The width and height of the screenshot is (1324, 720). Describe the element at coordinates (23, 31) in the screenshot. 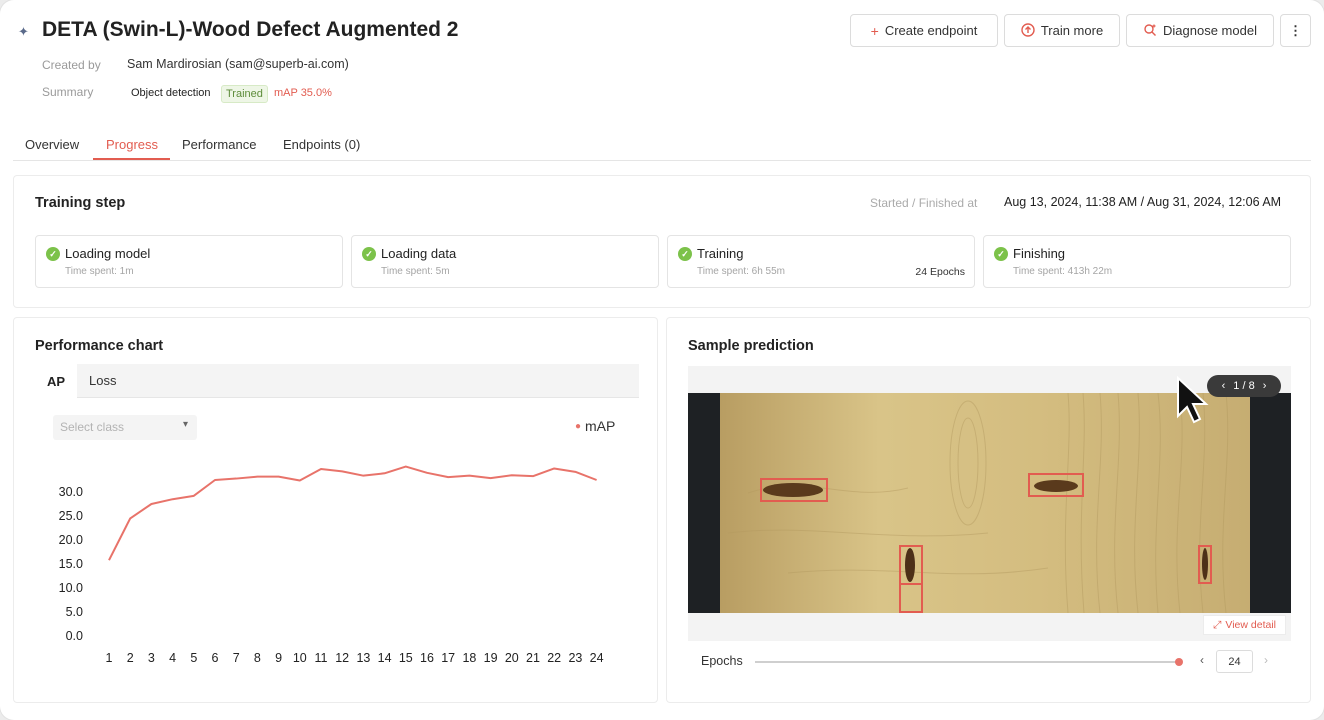

I see `model-icon: ✦` at that location.